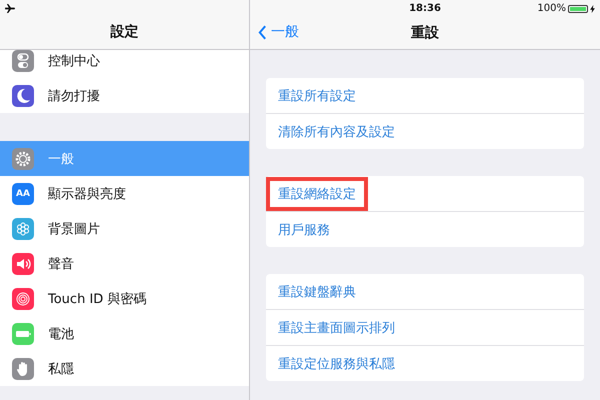  Describe the element at coordinates (425, 8) in the screenshot. I see `status-time: 18:36` at that location.